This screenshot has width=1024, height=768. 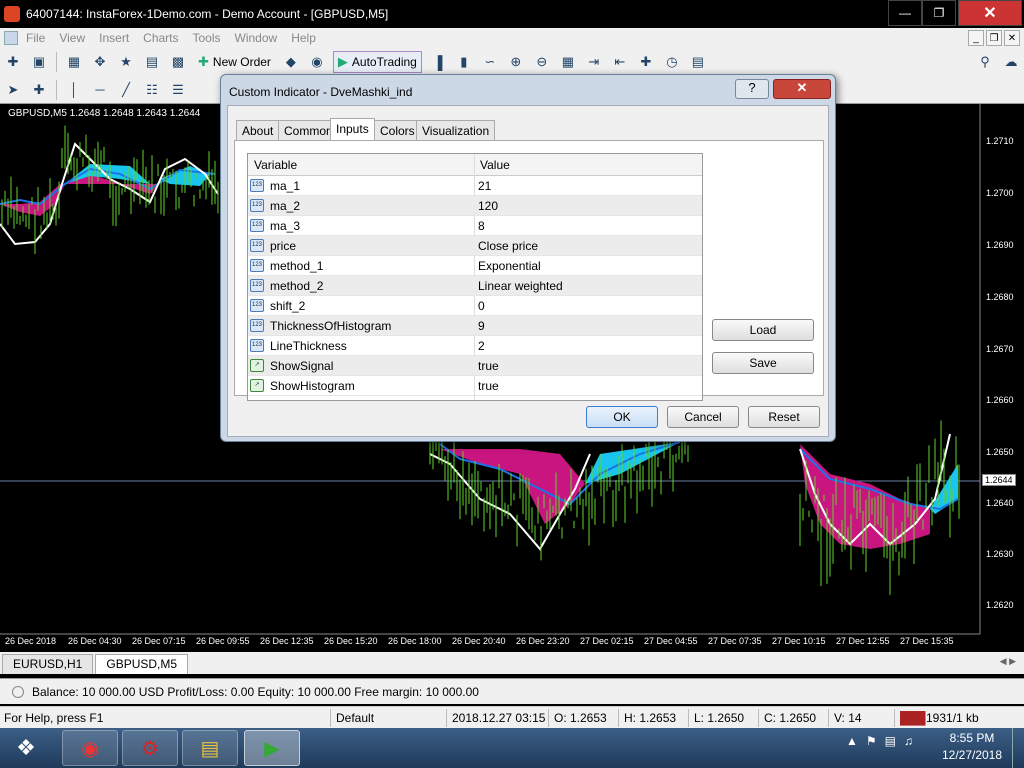 I want to click on bar-open: O: 1.2653, so click(x=580, y=718).